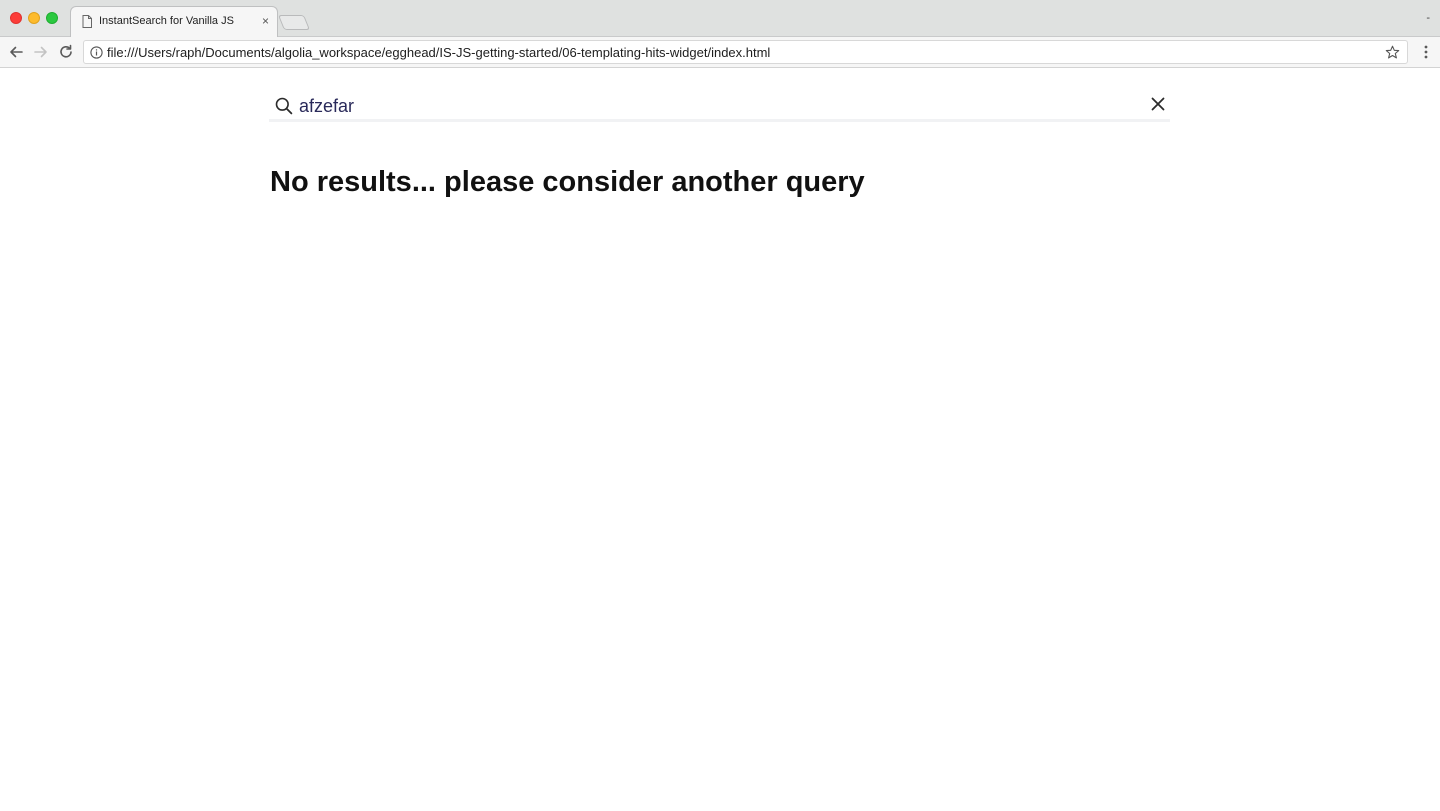  I want to click on close-icon, so click(1158, 104).